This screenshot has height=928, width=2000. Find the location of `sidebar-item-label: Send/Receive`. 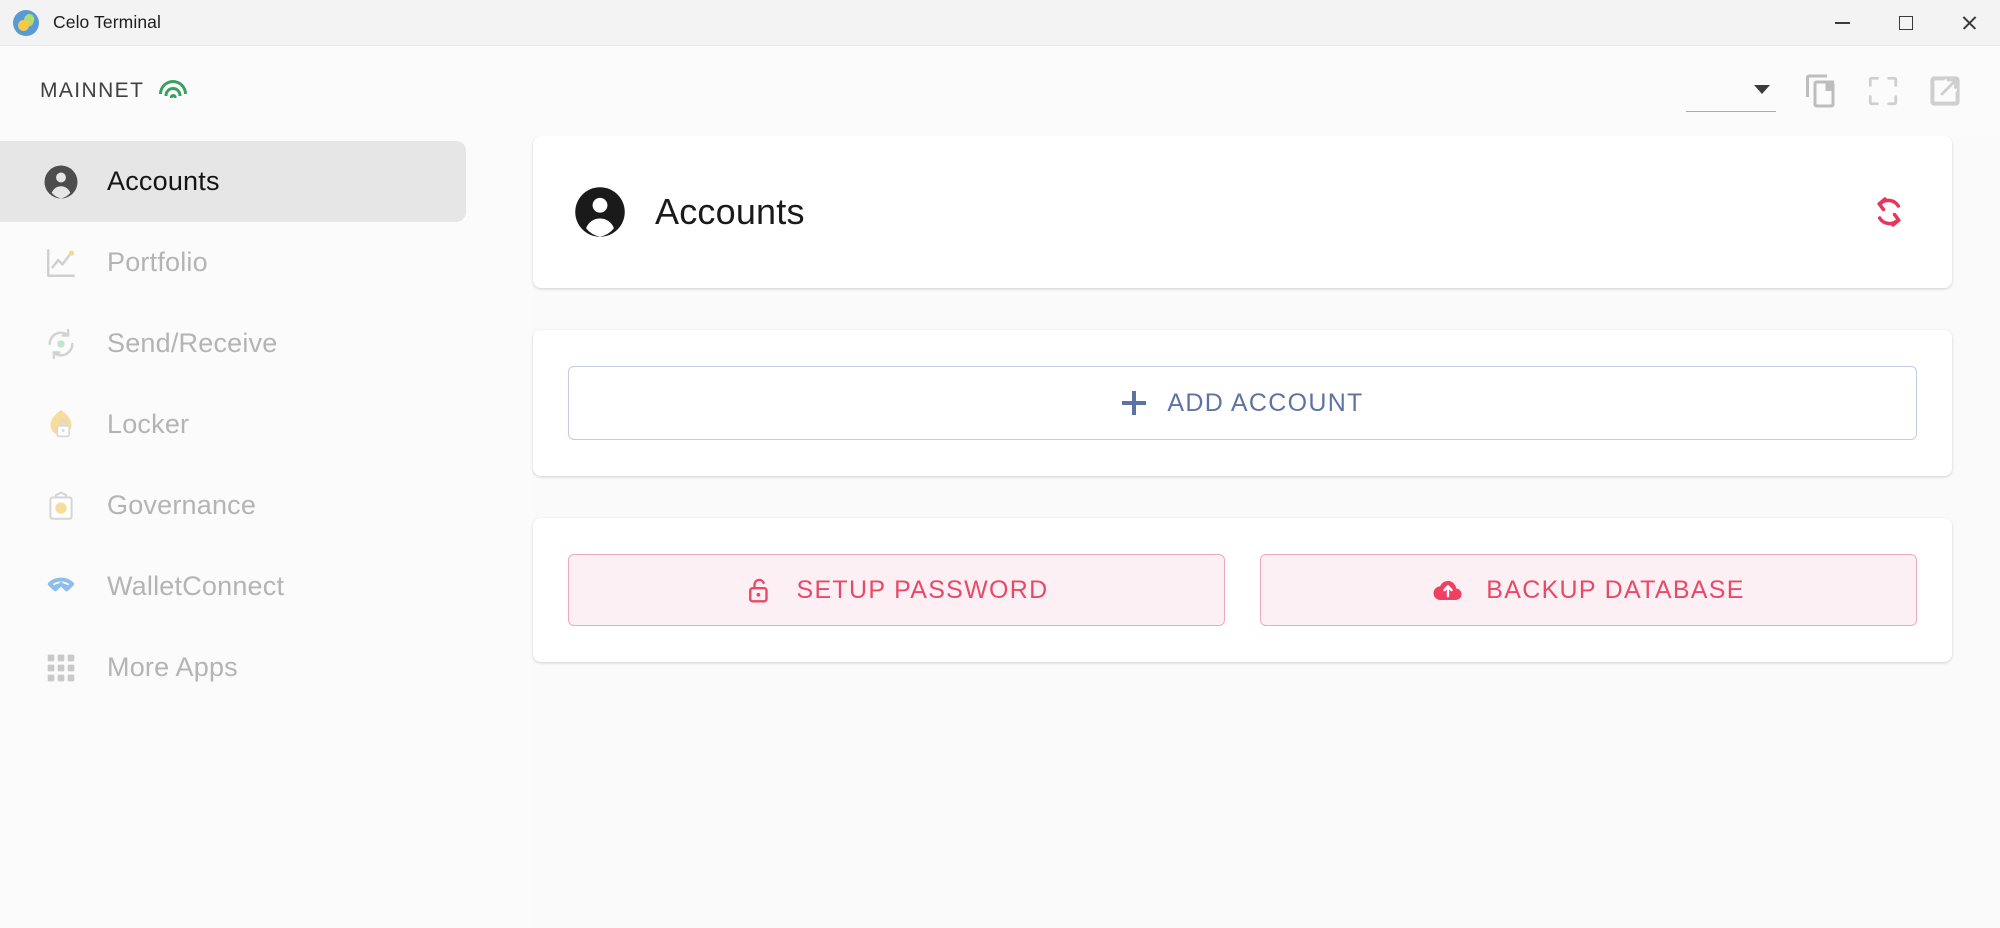

sidebar-item-label: Send/Receive is located at coordinates (192, 343).